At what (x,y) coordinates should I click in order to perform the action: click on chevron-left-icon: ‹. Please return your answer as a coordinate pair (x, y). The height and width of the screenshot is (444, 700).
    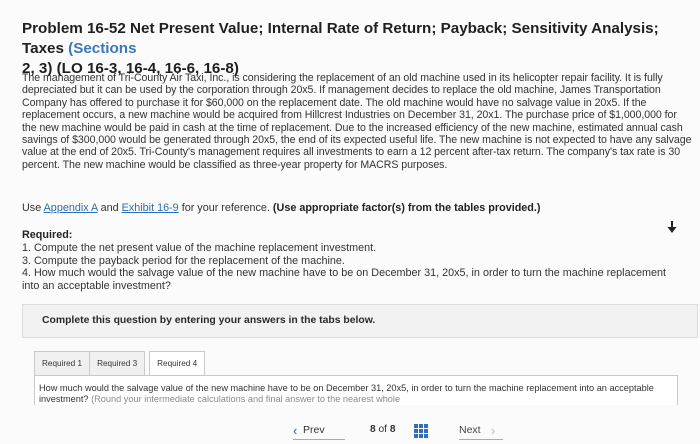
    Looking at the image, I should click on (295, 430).